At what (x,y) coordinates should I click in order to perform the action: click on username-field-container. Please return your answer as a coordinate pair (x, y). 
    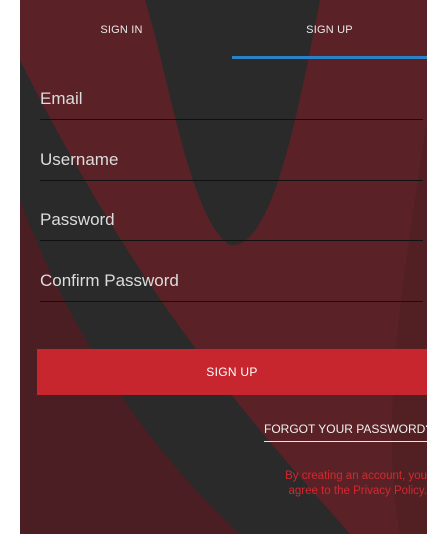
    Looking at the image, I should click on (231, 160).